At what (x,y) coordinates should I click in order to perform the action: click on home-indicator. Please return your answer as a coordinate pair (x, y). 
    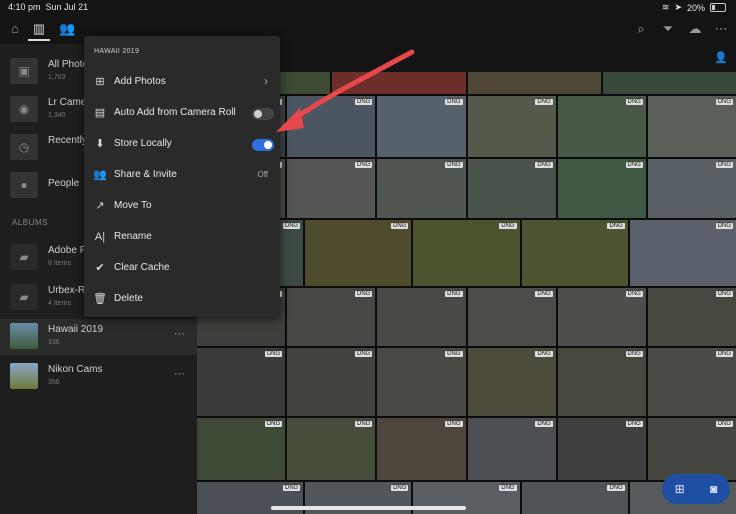
    Looking at the image, I should click on (368, 508).